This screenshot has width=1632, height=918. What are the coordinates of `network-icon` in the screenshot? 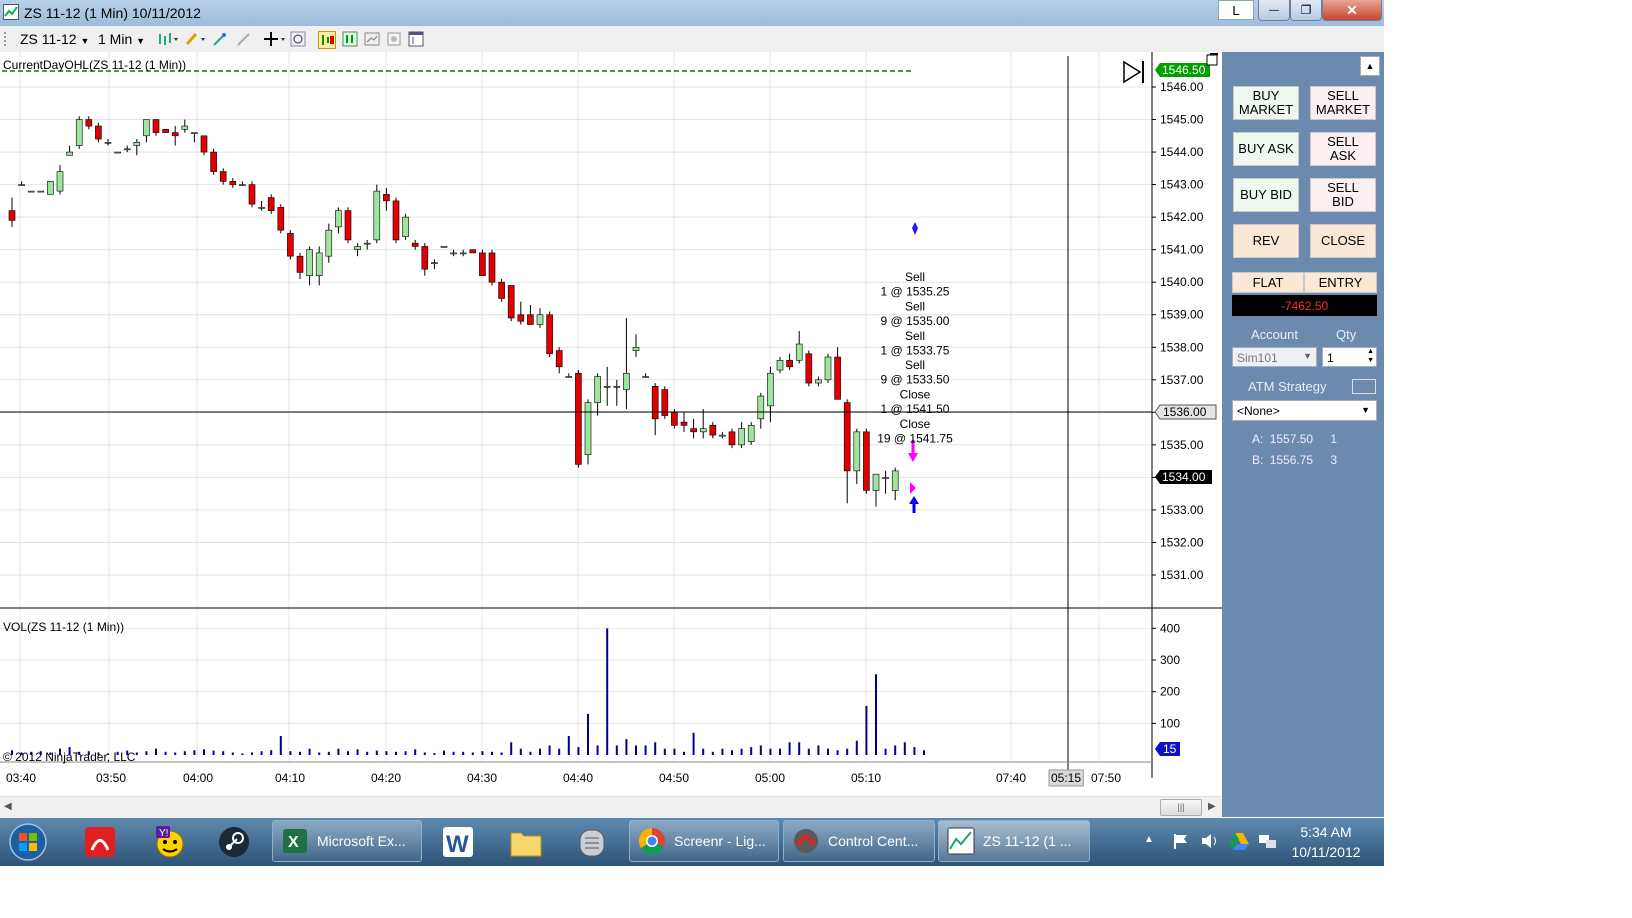 It's located at (1268, 842).